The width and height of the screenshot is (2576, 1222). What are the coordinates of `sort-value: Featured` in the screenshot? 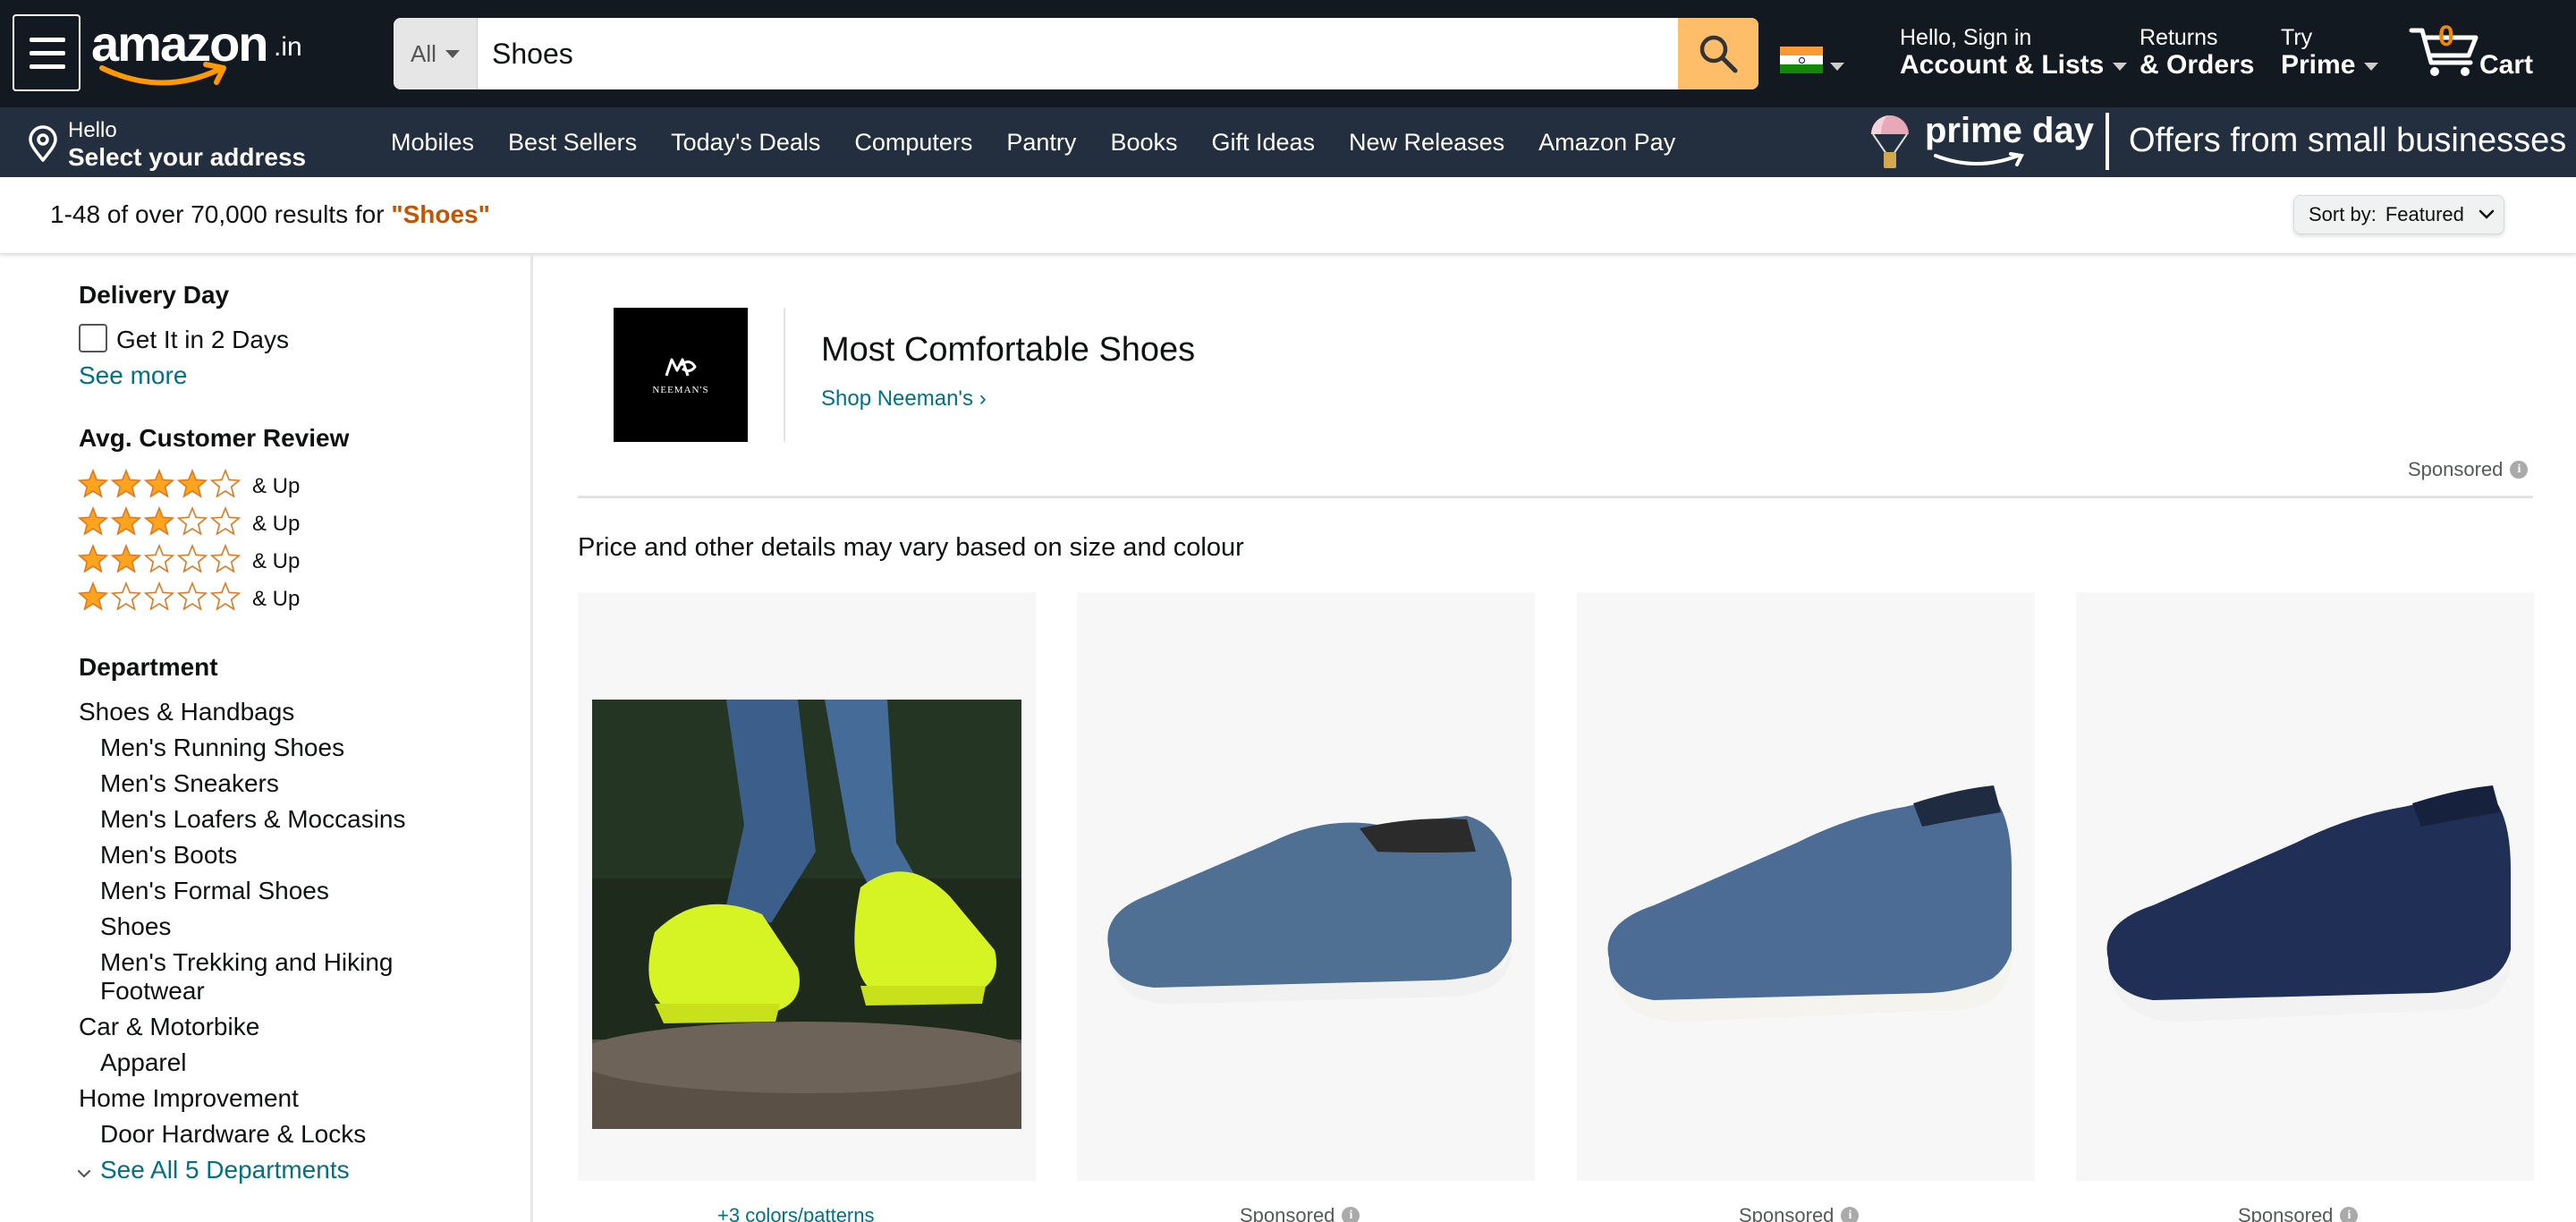 It's located at (2424, 214).